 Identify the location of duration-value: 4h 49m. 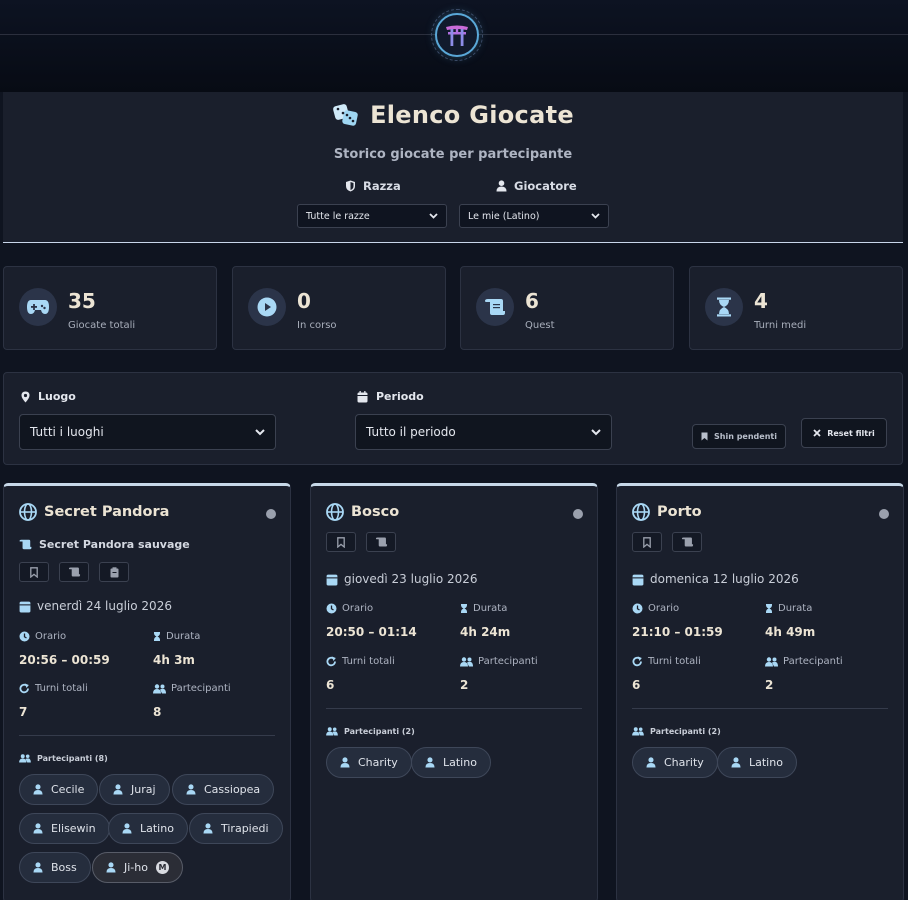
(790, 632).